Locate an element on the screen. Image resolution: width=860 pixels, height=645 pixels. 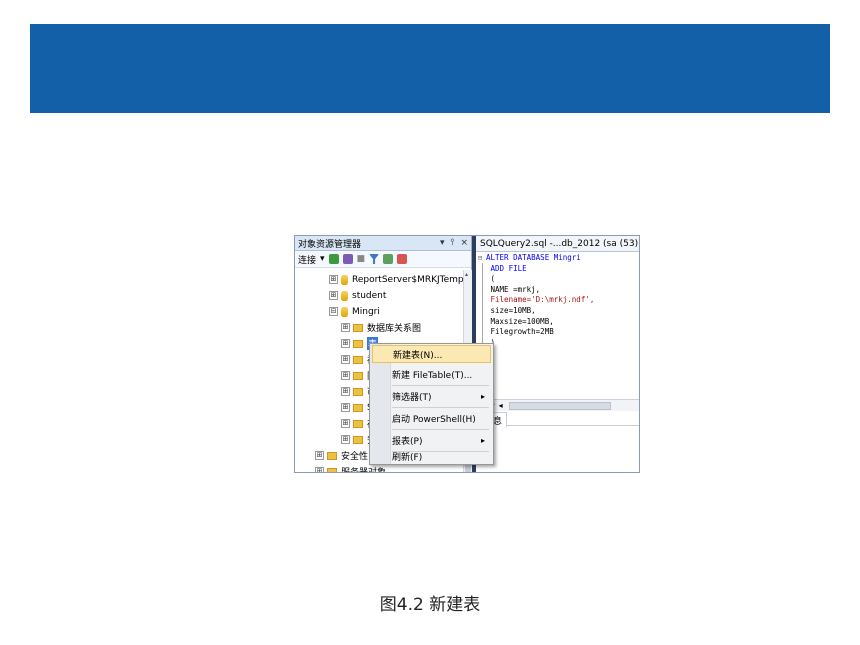
dropdown-icon: ▾ is located at coordinates (442, 243).